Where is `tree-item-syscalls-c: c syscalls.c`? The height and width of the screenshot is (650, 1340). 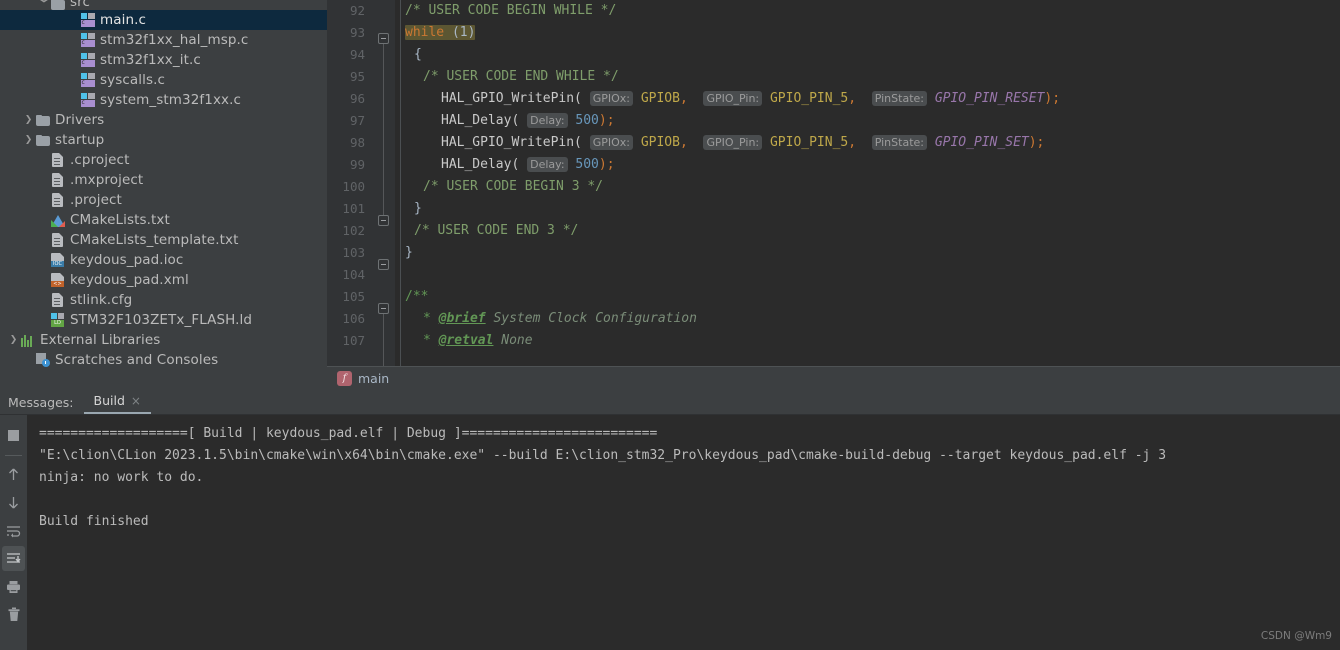
tree-item-syscalls-c: c syscalls.c is located at coordinates (163, 80).